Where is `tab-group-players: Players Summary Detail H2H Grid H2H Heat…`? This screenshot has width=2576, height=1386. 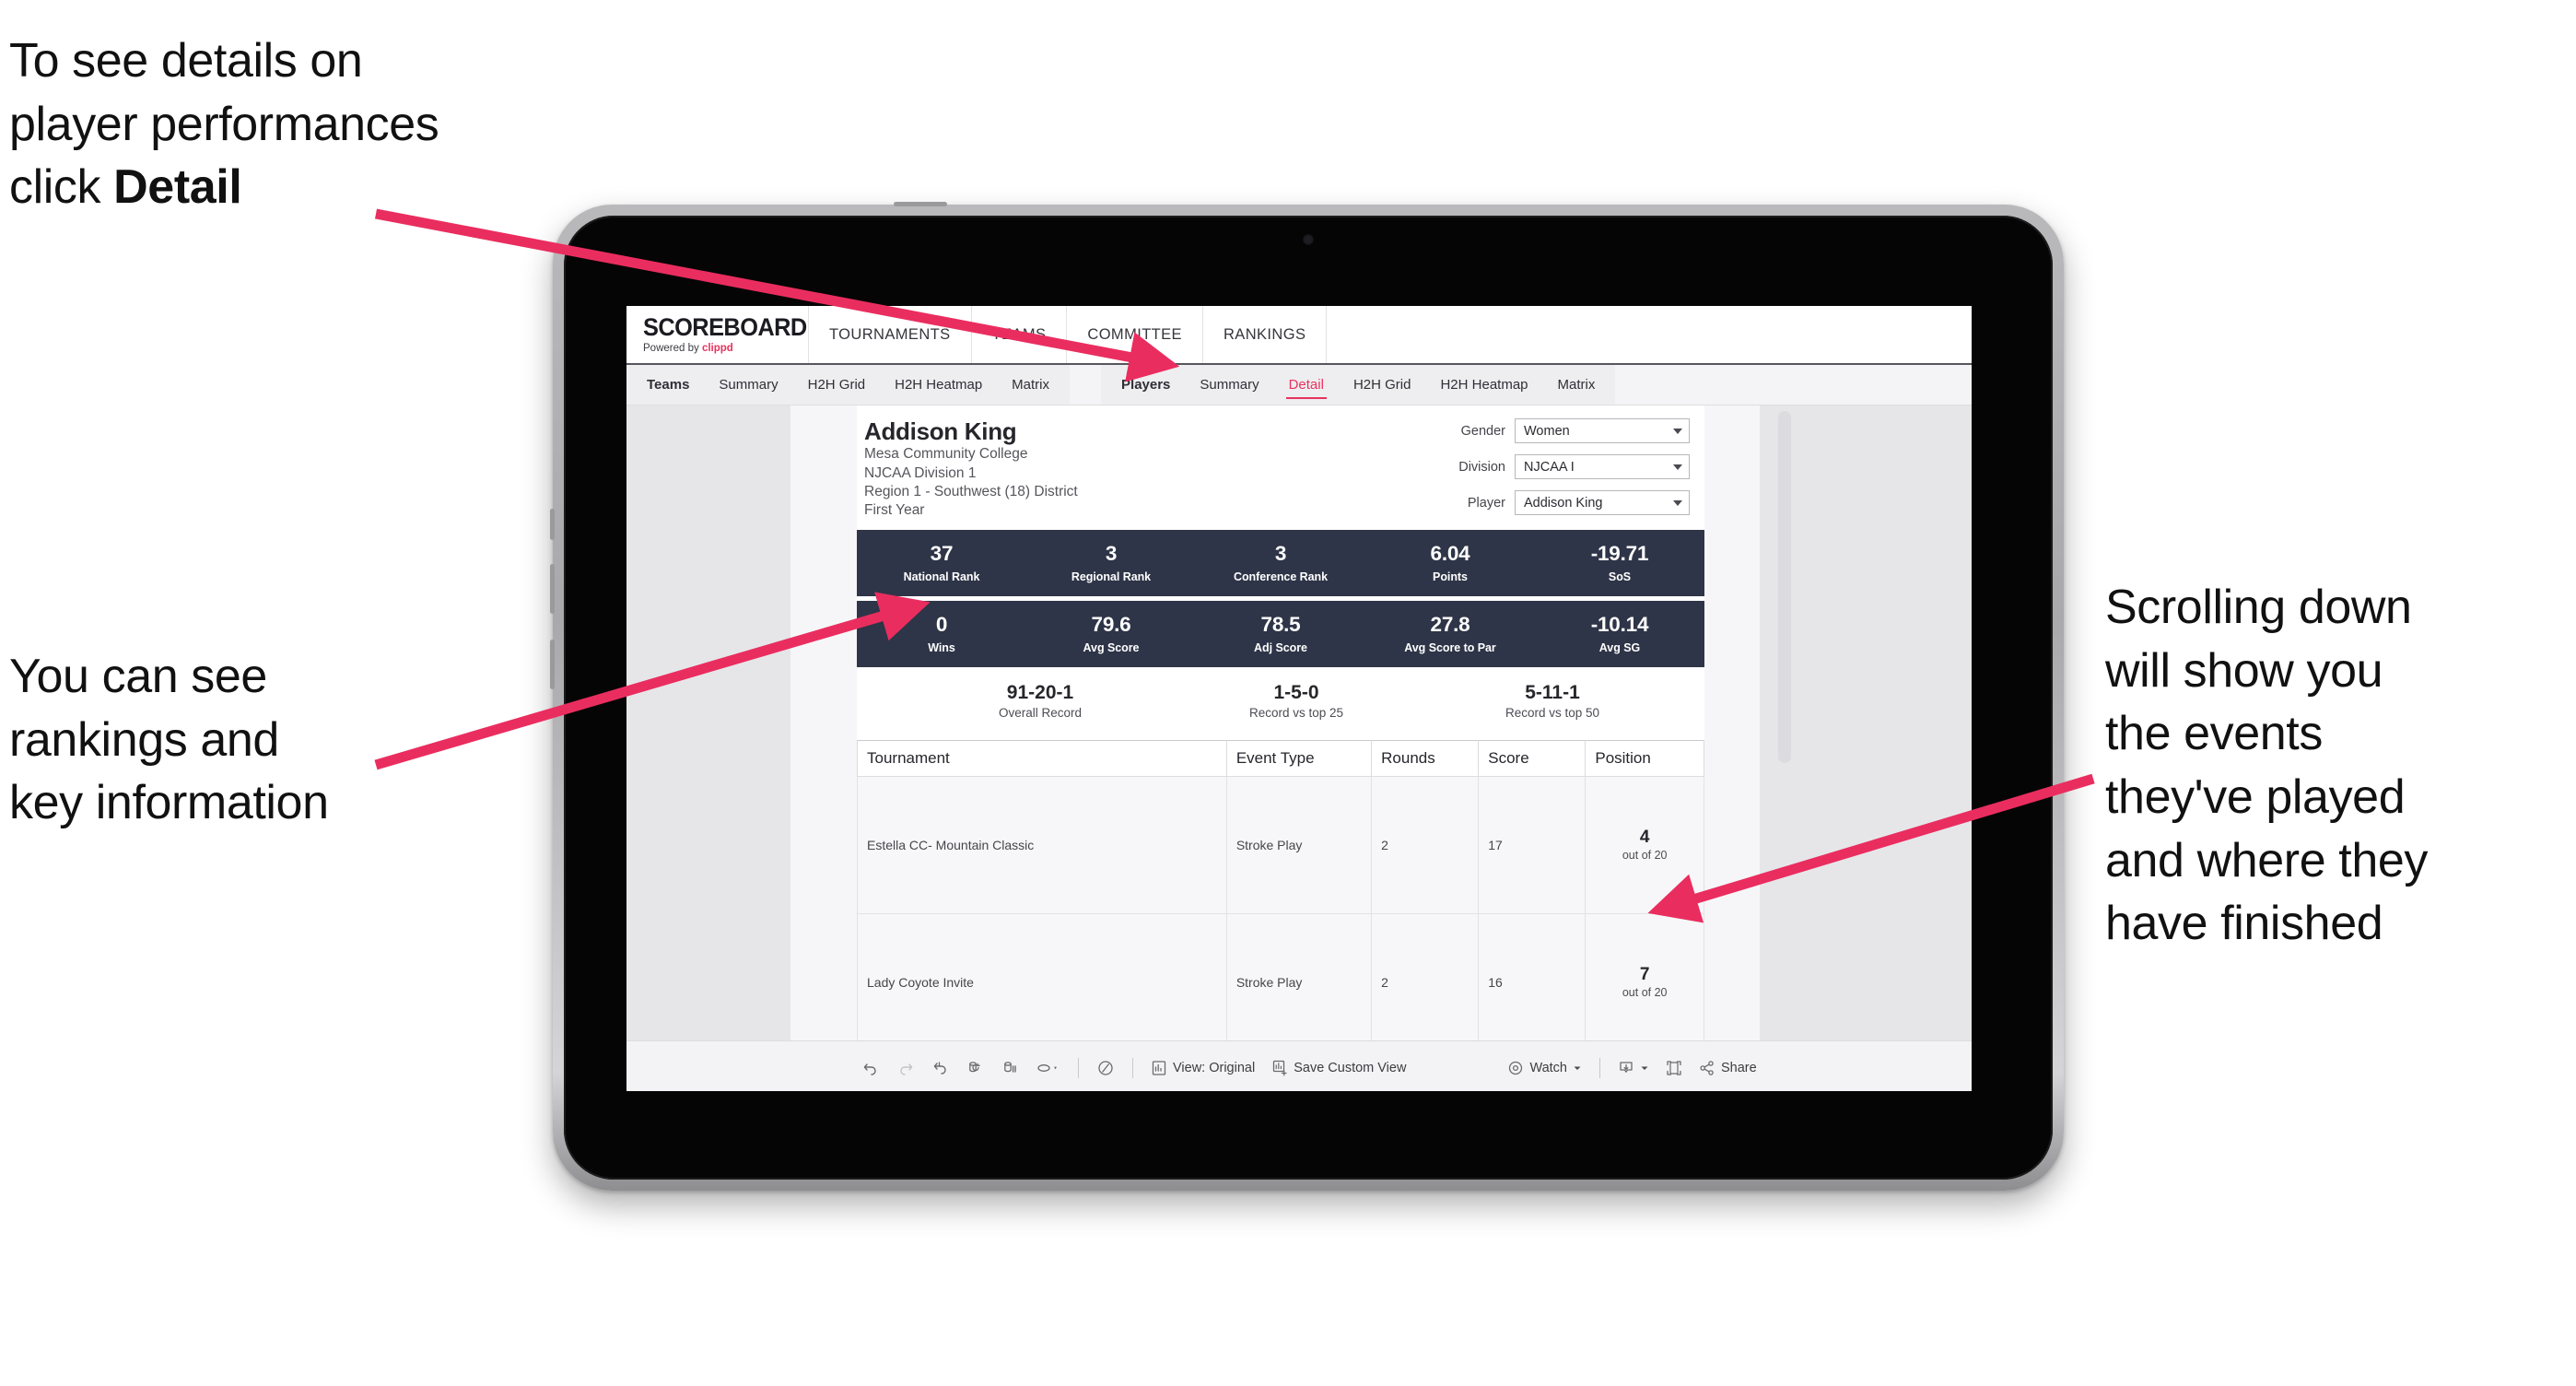 tab-group-players: Players Summary Detail H2H Grid H2H Heat… is located at coordinates (1358, 385).